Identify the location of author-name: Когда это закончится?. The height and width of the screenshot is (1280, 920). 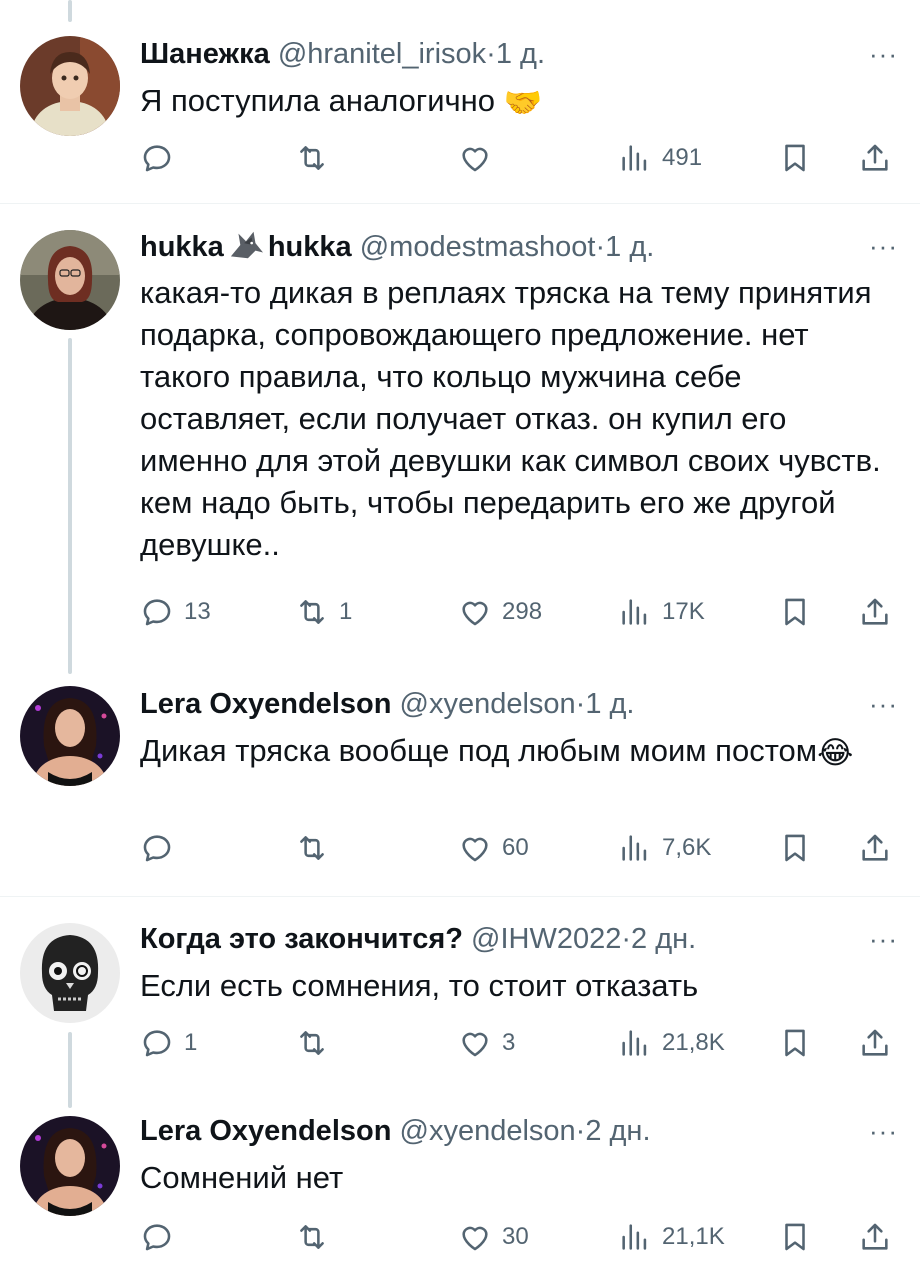
(301, 939).